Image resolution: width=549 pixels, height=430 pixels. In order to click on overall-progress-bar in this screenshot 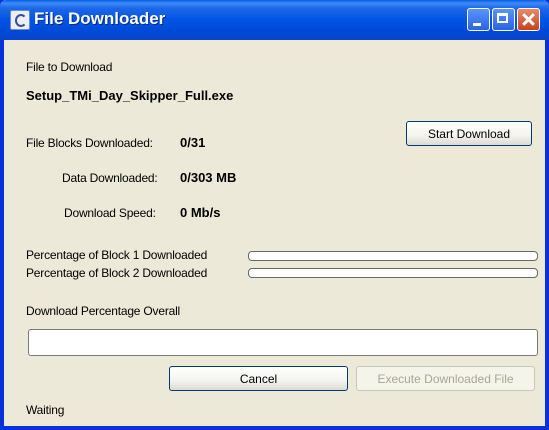, I will do `click(283, 342)`.